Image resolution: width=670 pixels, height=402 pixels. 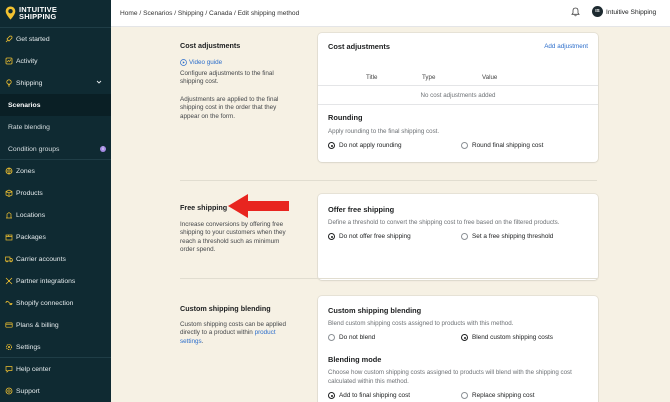 I want to click on radio-do-not-round: Do not apply rounding, so click(x=365, y=145).